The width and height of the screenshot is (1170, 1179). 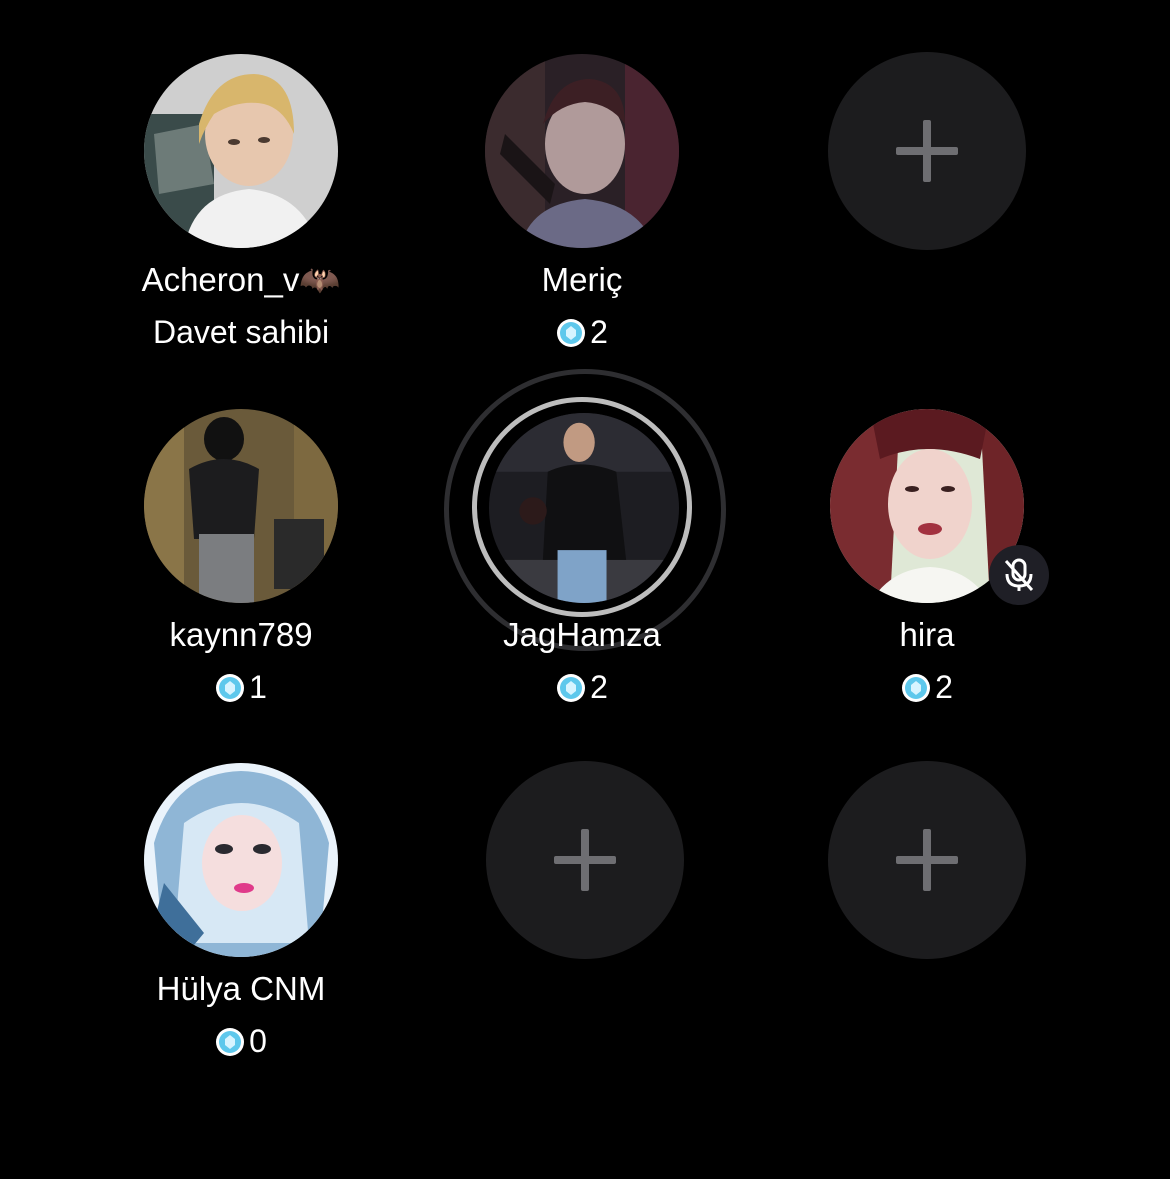 I want to click on seat-name: hira, so click(x=927, y=634).